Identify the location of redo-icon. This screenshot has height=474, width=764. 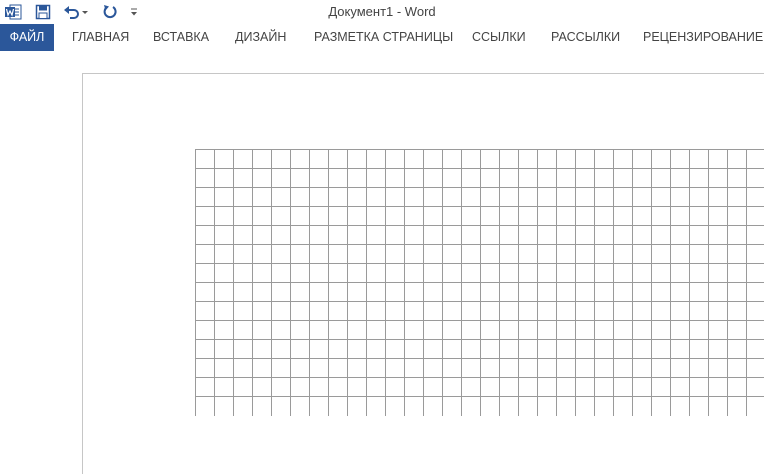
(110, 12).